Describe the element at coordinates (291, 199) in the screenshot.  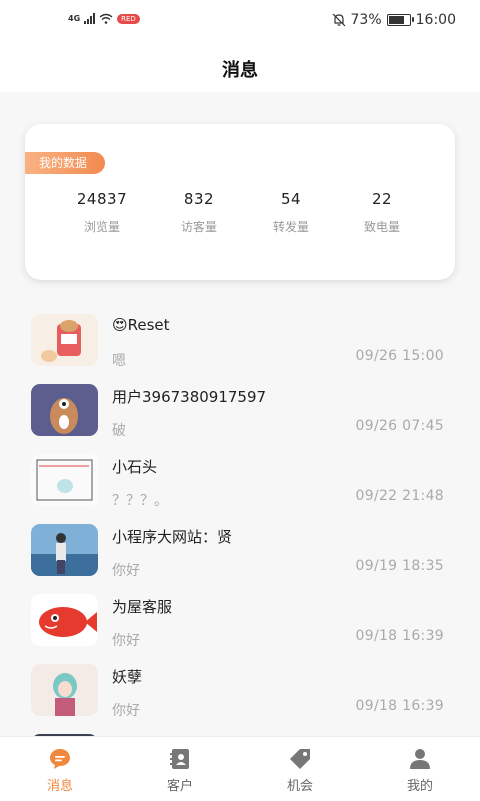
I see `stat-value: 54` at that location.